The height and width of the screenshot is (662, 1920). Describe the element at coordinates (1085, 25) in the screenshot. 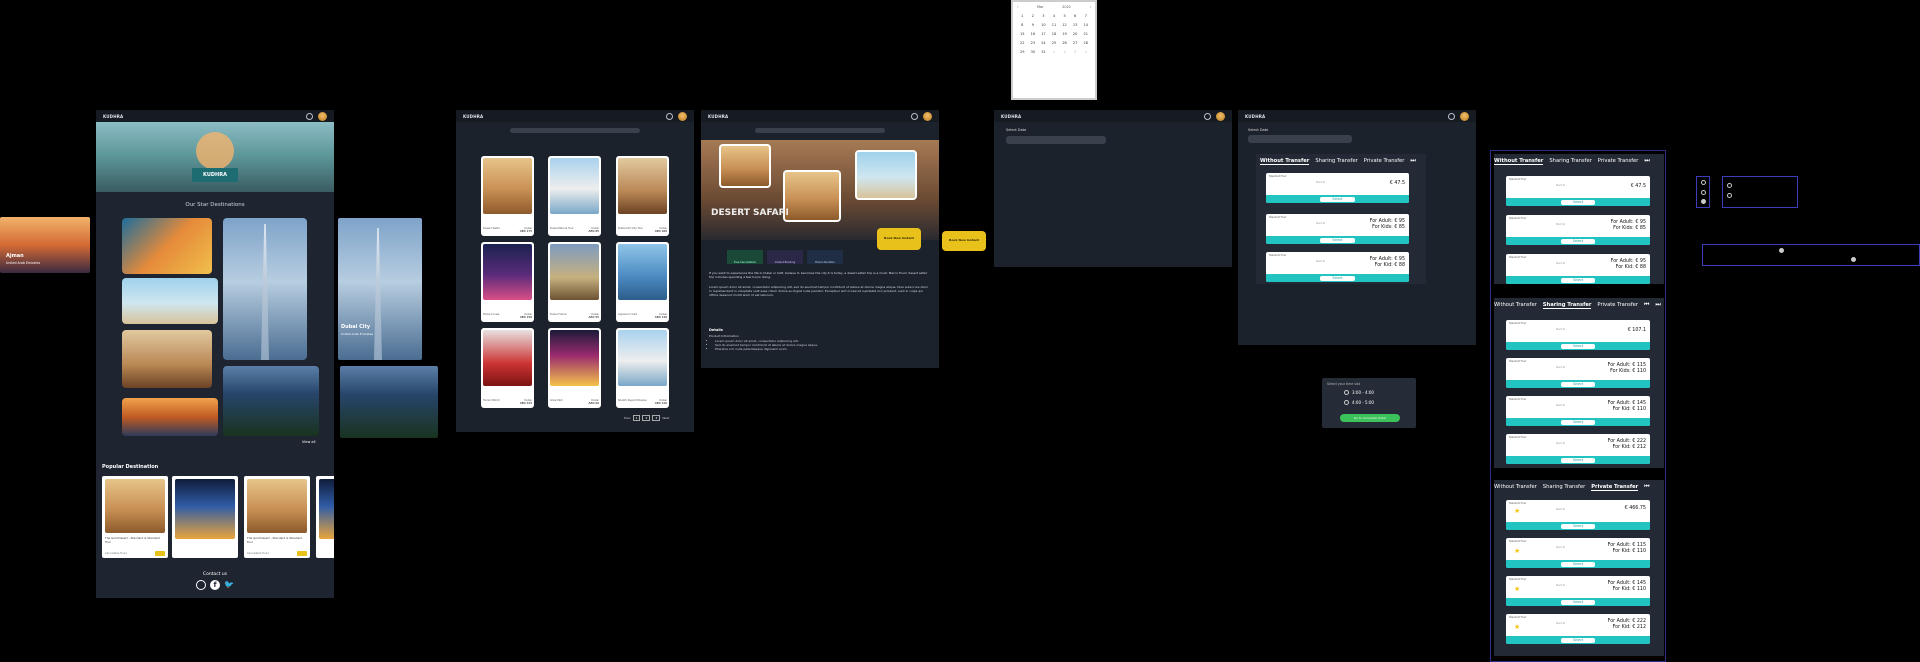

I see `calendar-day: 14` at that location.